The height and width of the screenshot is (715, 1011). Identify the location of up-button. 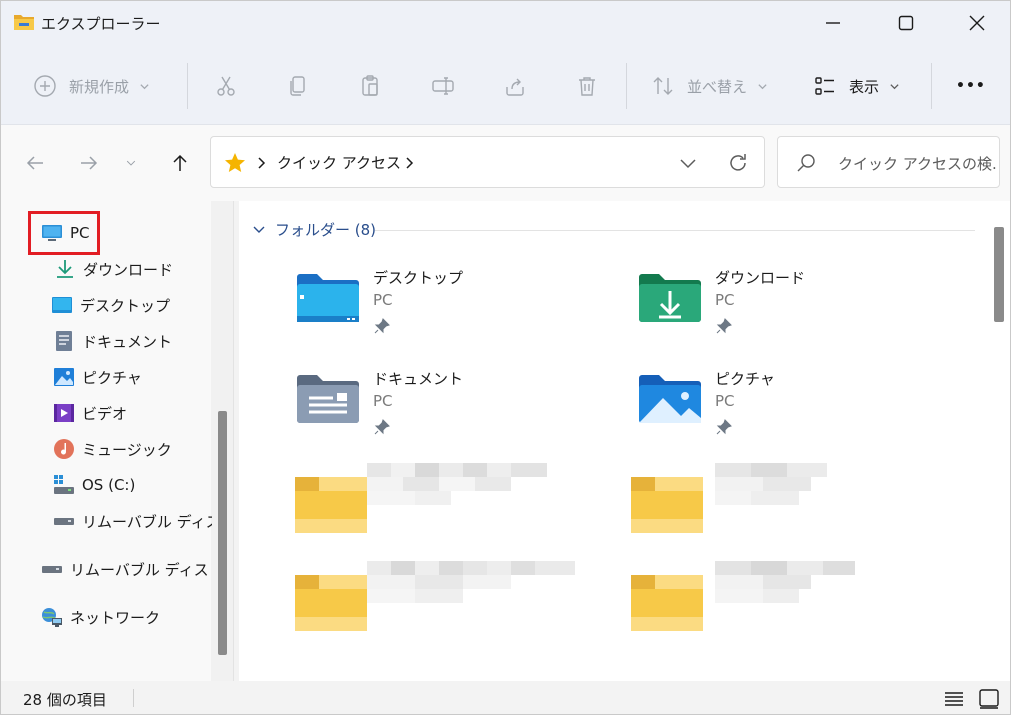
(180, 163).